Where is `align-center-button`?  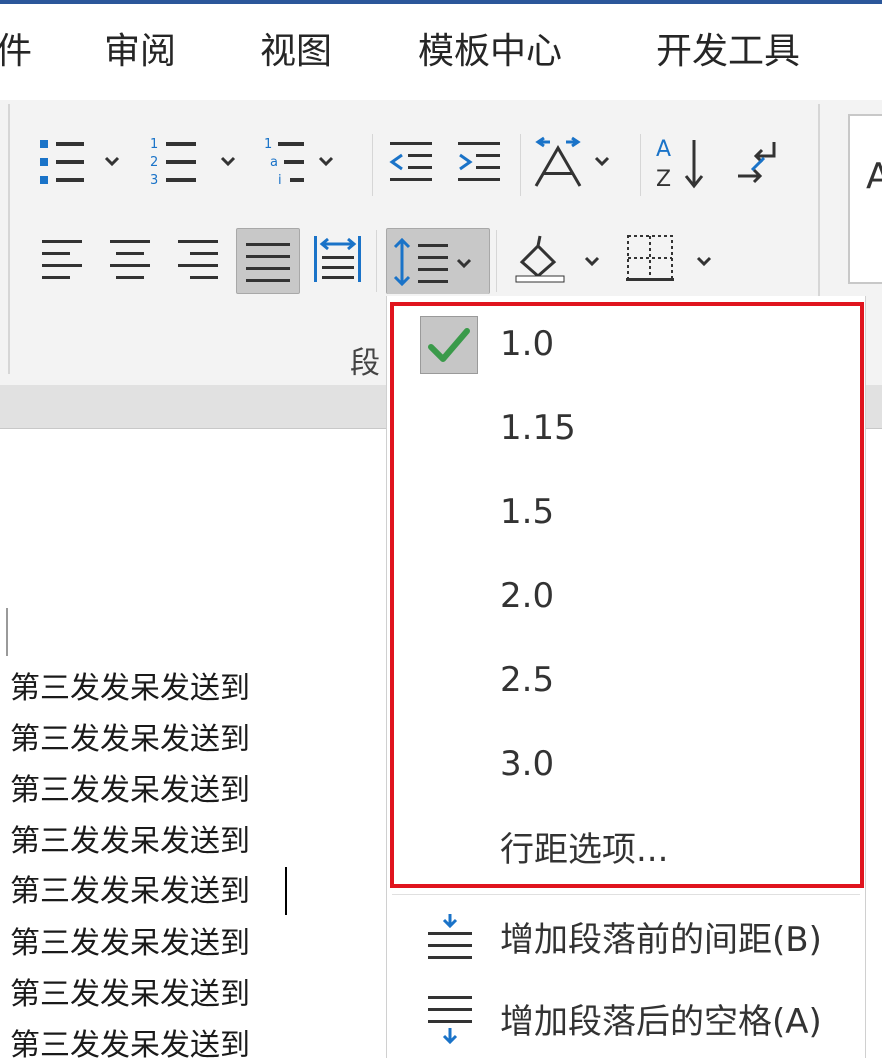 align-center-button is located at coordinates (132, 258).